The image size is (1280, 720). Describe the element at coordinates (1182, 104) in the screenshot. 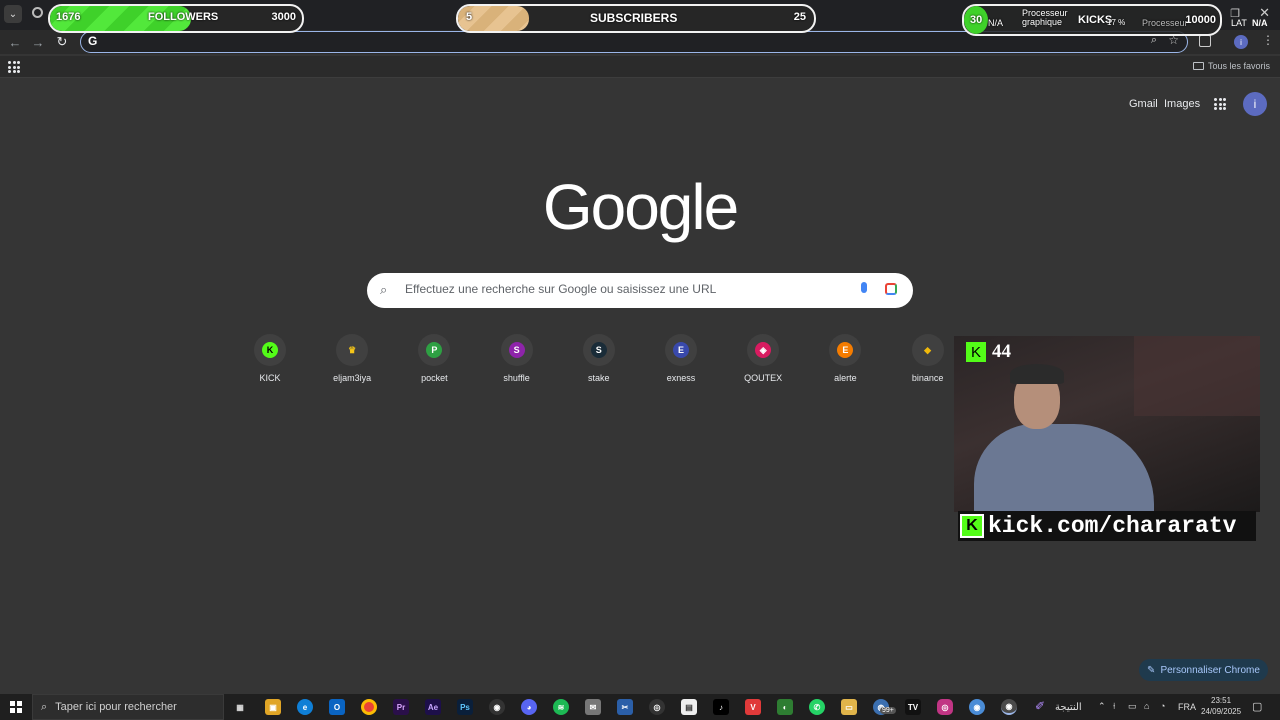

I see `images-link: Images` at that location.